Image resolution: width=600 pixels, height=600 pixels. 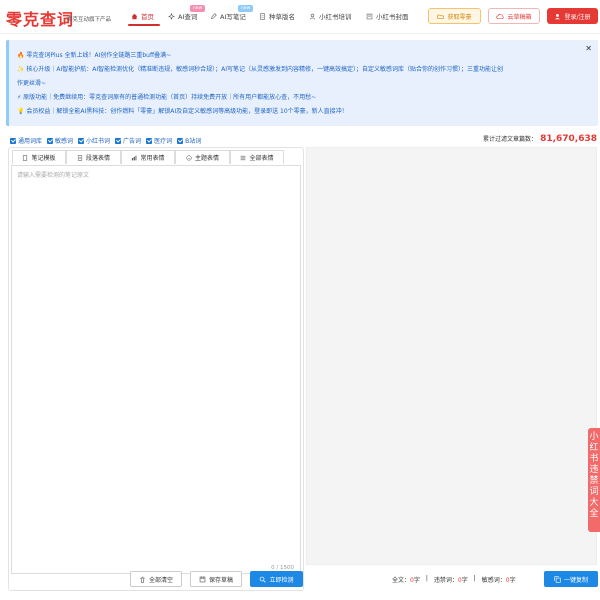 What do you see at coordinates (189, 157) in the screenshot?
I see `smile-icon` at bounding box center [189, 157].